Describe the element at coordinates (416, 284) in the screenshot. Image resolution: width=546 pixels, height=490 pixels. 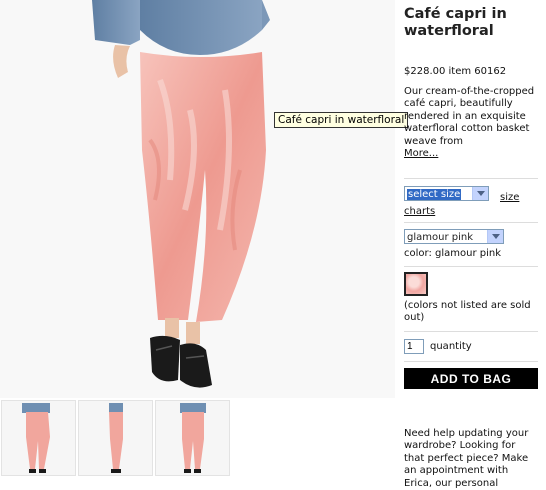
I see `color-swatch-glamour-pink` at that location.